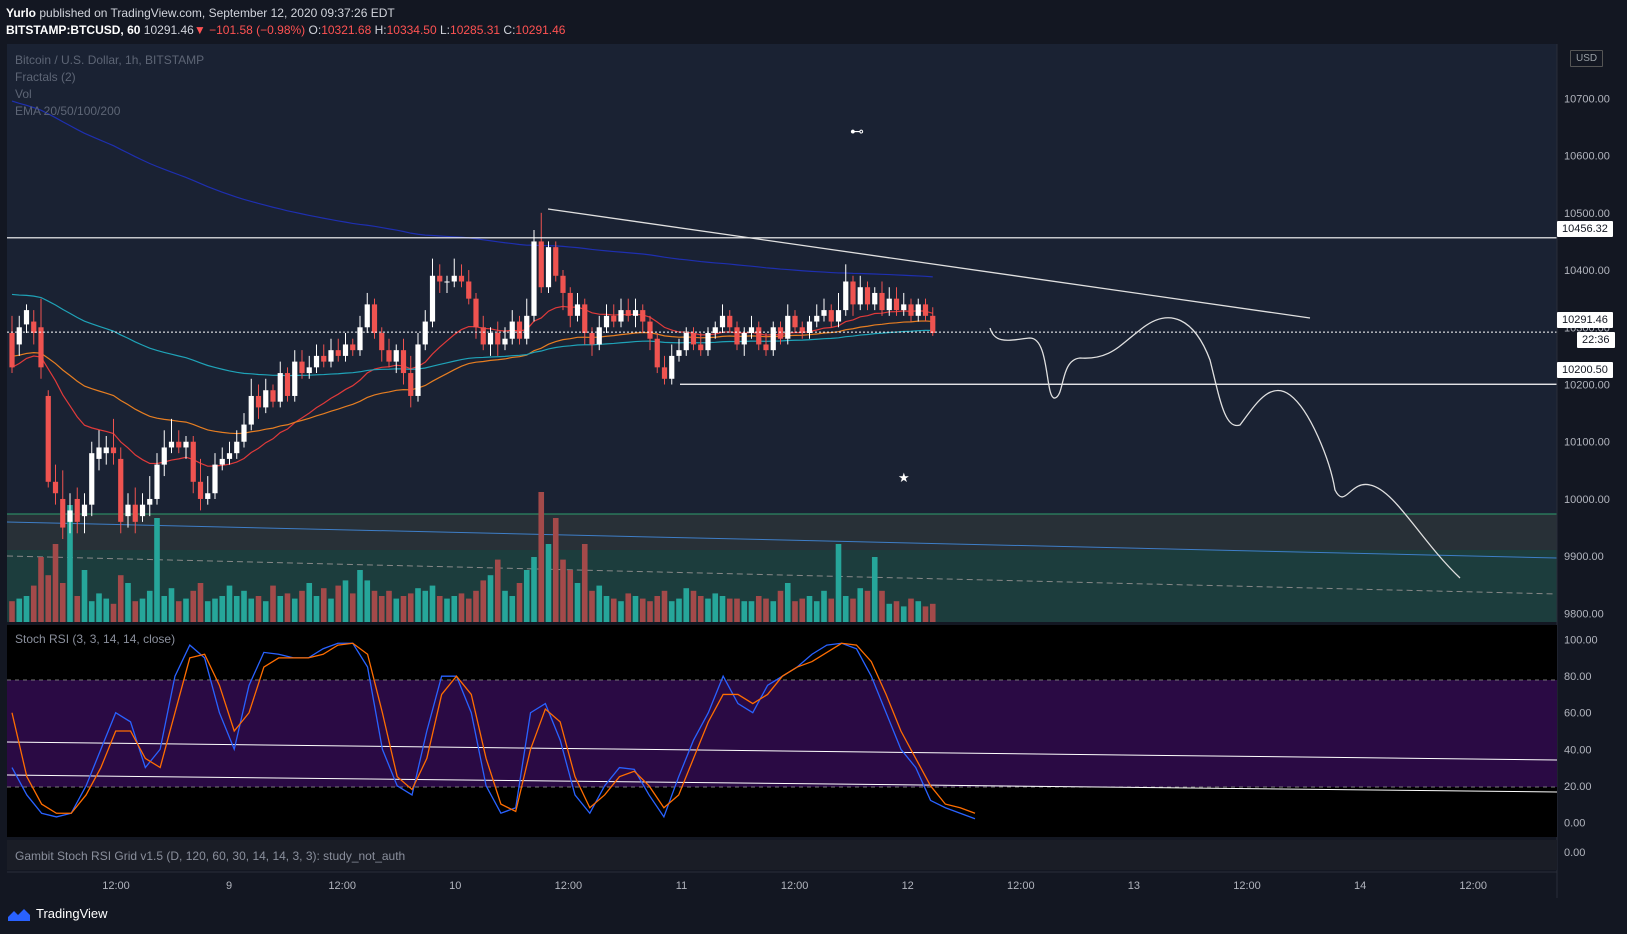 The height and width of the screenshot is (934, 1627). I want to click on legend-title: Bitcoin / U.S. Dollar, 1h, BITSTAMP, so click(109, 60).